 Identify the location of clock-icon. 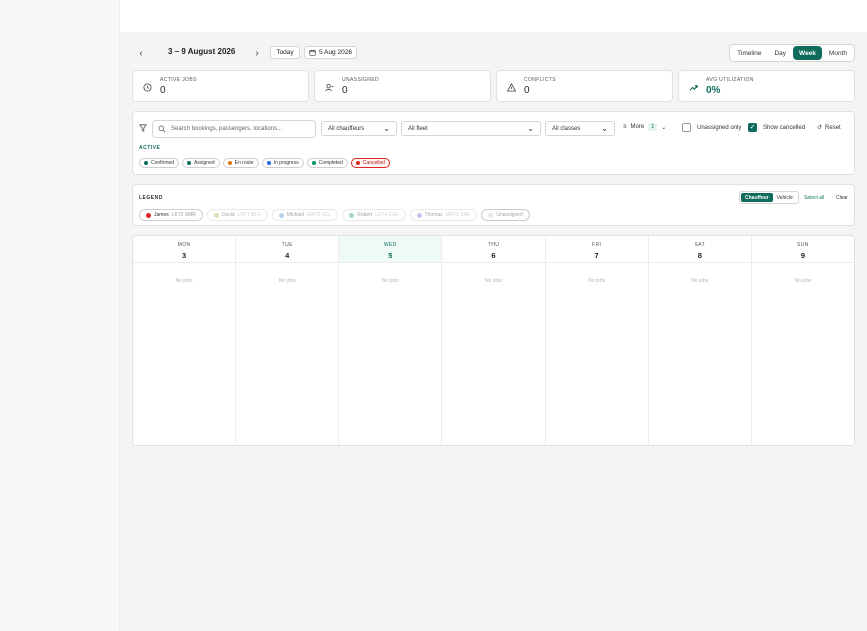
(147, 87).